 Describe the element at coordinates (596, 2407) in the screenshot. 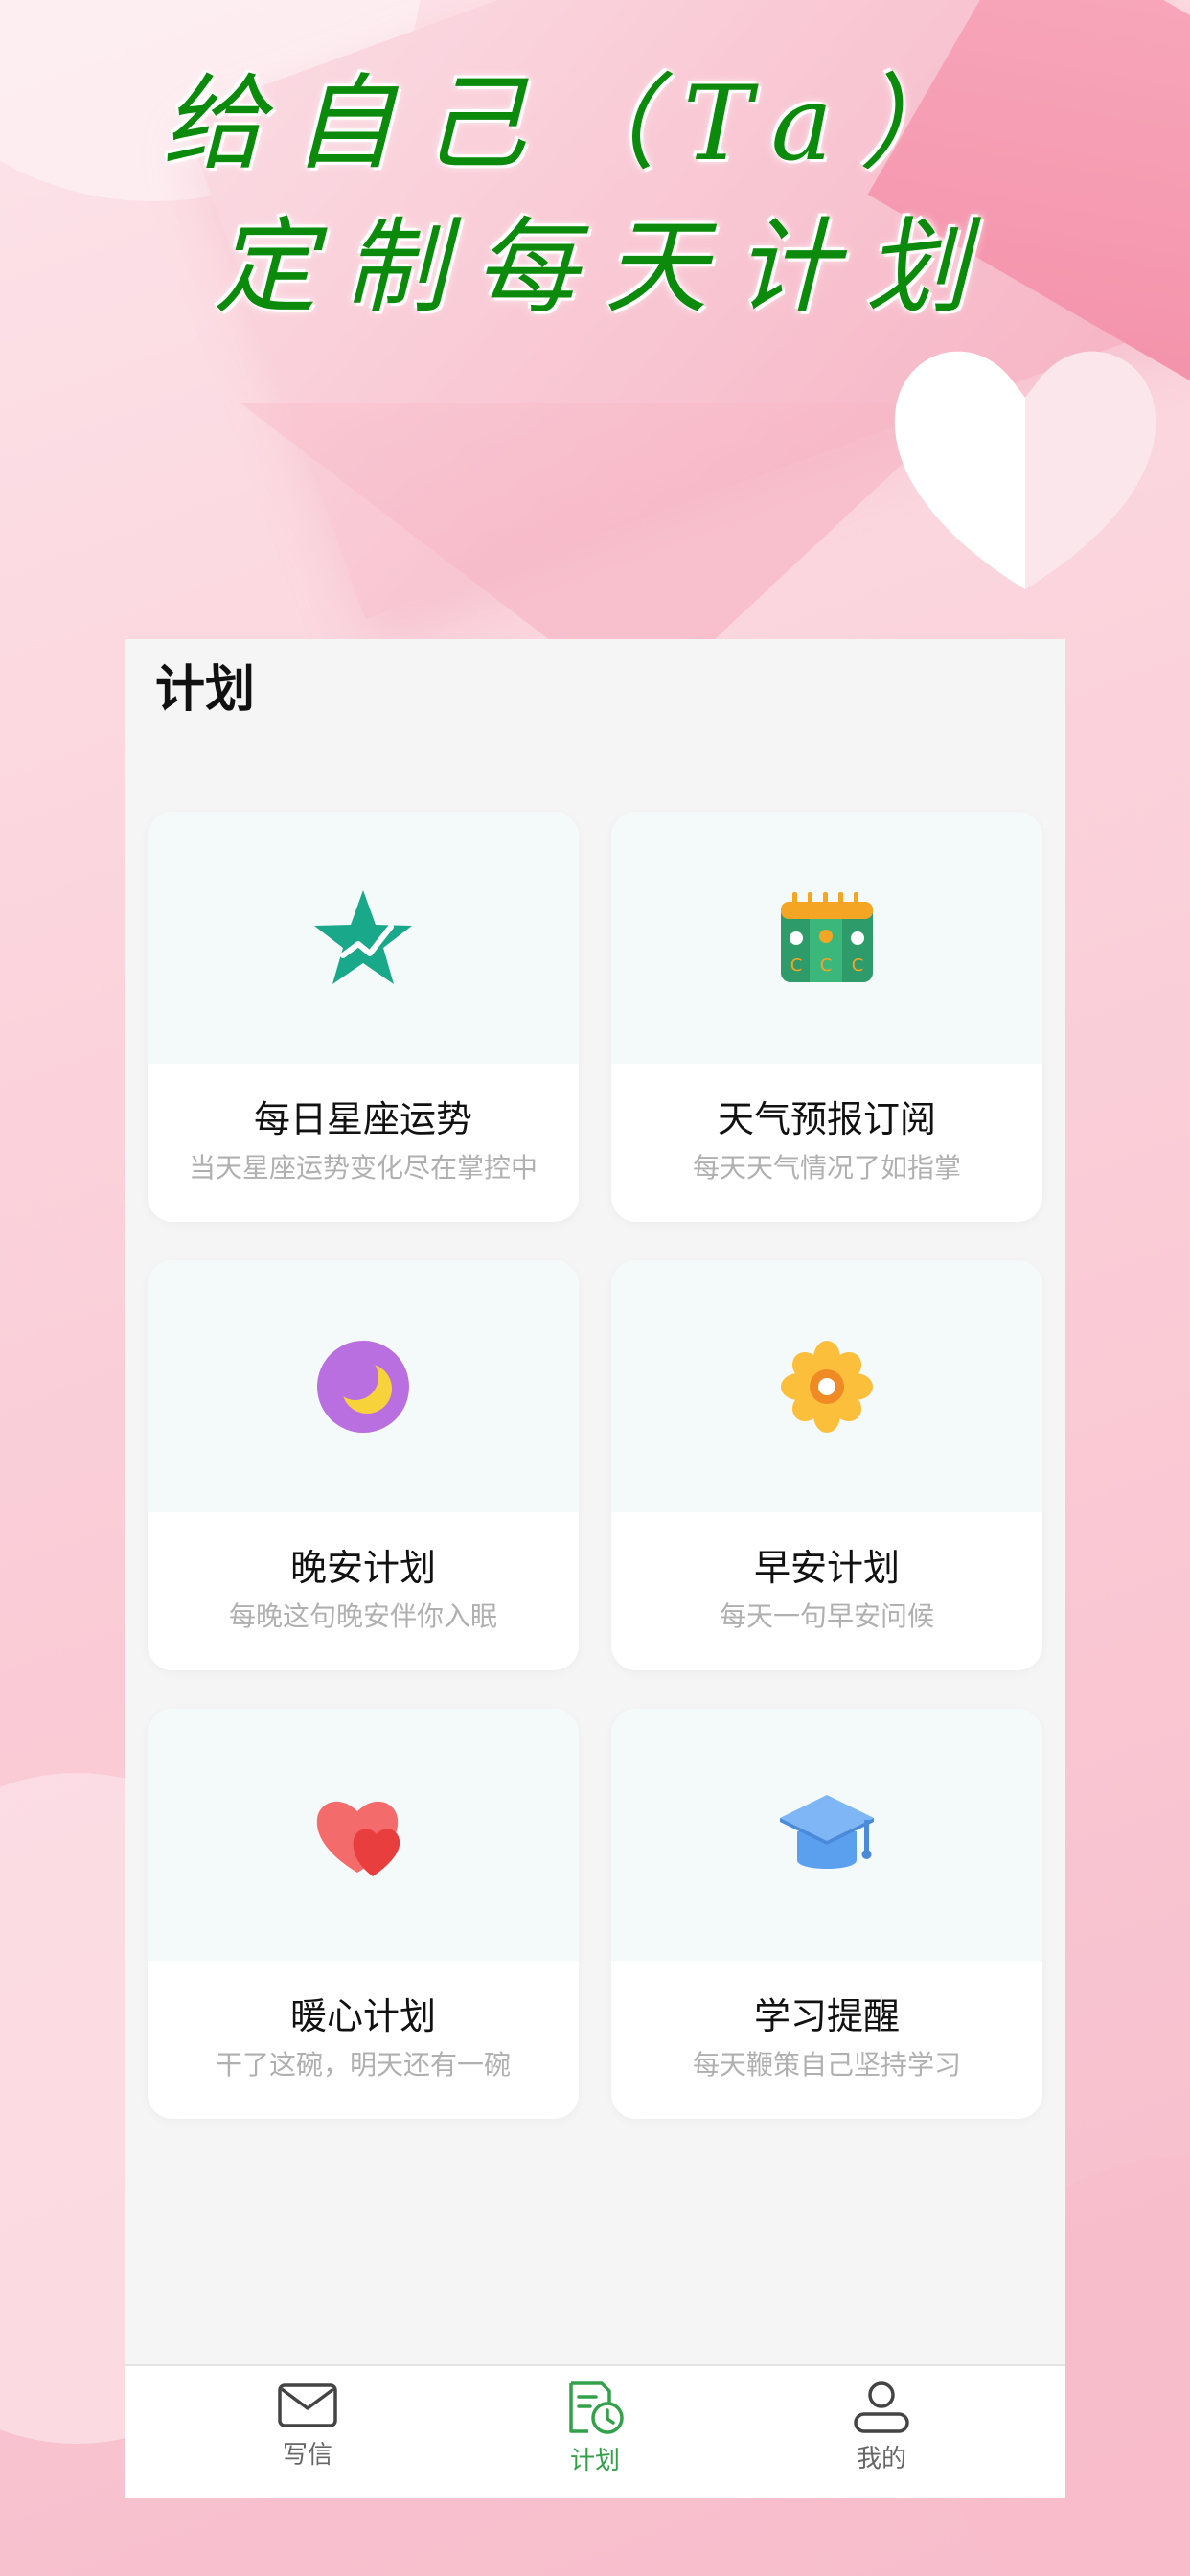

I see `plan-clock-icon` at that location.